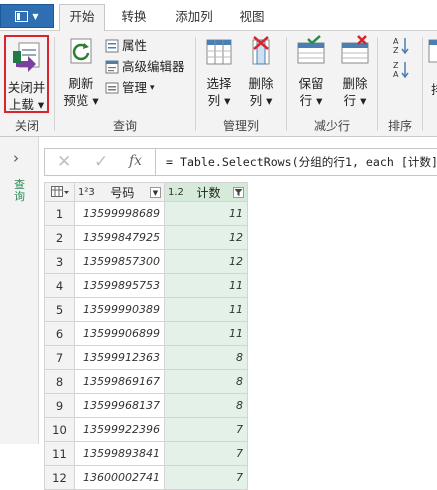 This screenshot has height=490, width=437. Describe the element at coordinates (219, 100) in the screenshot. I see `choose-columns-label-line2: 列 ▾` at that location.